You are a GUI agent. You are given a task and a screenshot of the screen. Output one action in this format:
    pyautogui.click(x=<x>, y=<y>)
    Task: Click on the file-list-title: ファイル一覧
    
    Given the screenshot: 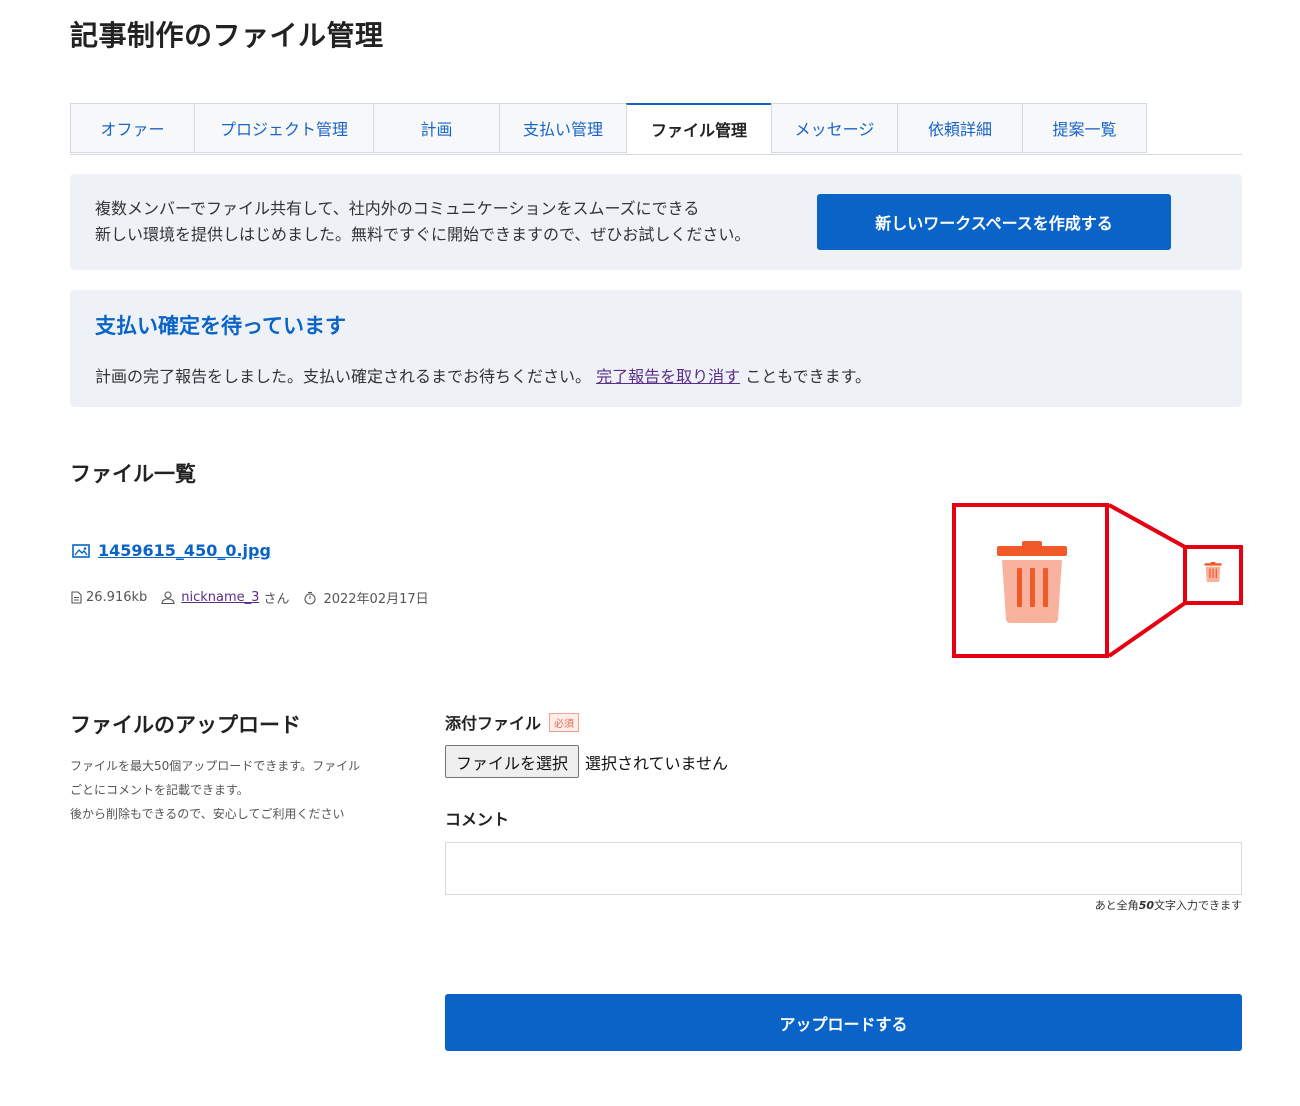 What is the action you would take?
    pyautogui.click(x=133, y=474)
    